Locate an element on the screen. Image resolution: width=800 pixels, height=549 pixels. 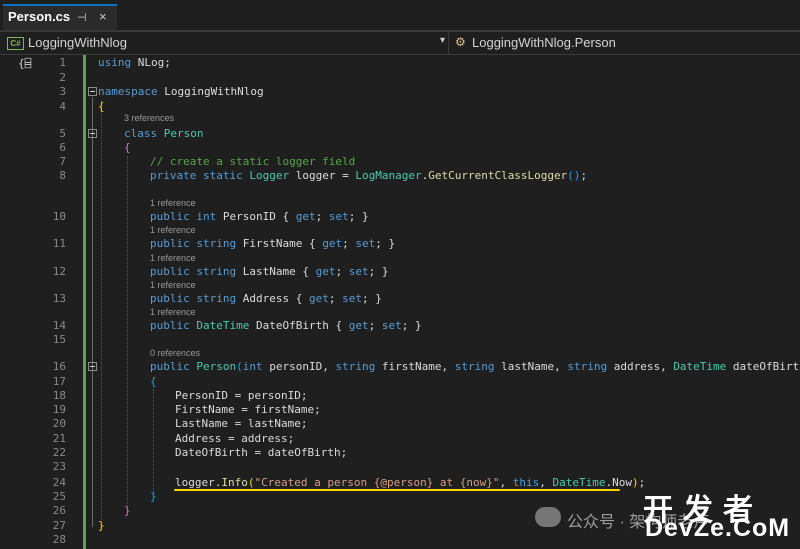
line-number: 11 is located at coordinates (59, 243).